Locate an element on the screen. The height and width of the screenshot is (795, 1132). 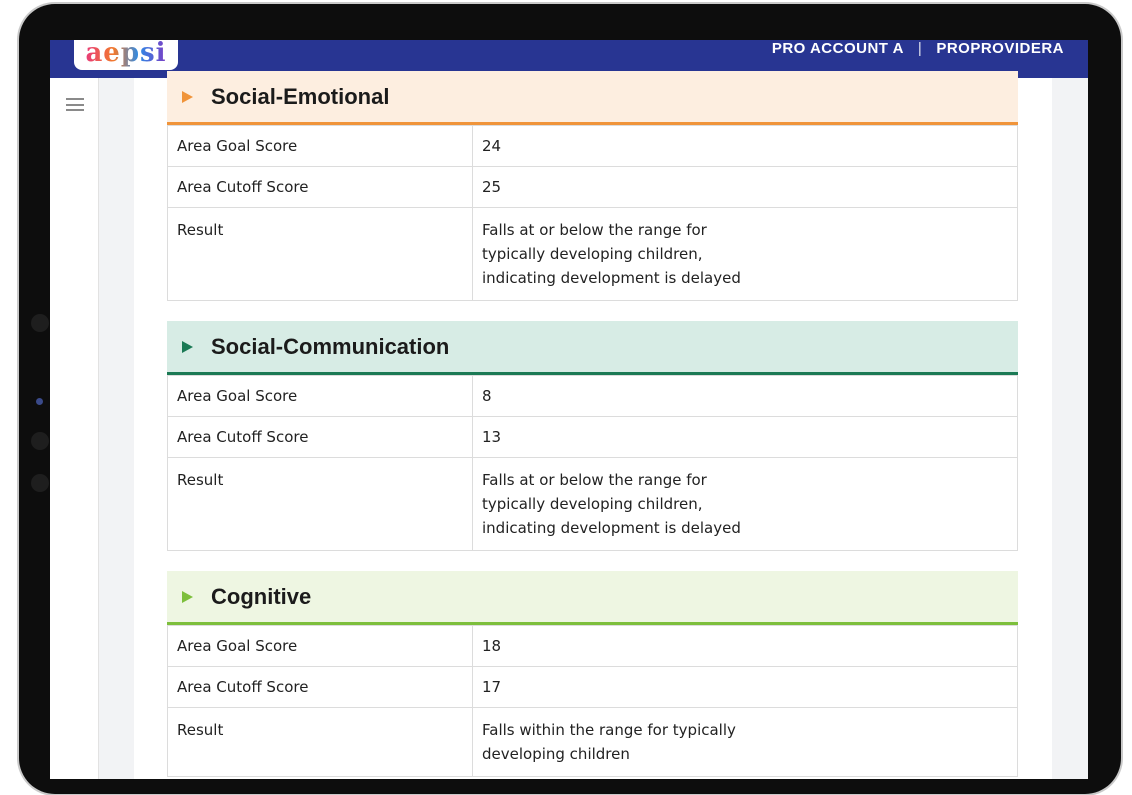
result-line: developing children is located at coordinates (556, 754).